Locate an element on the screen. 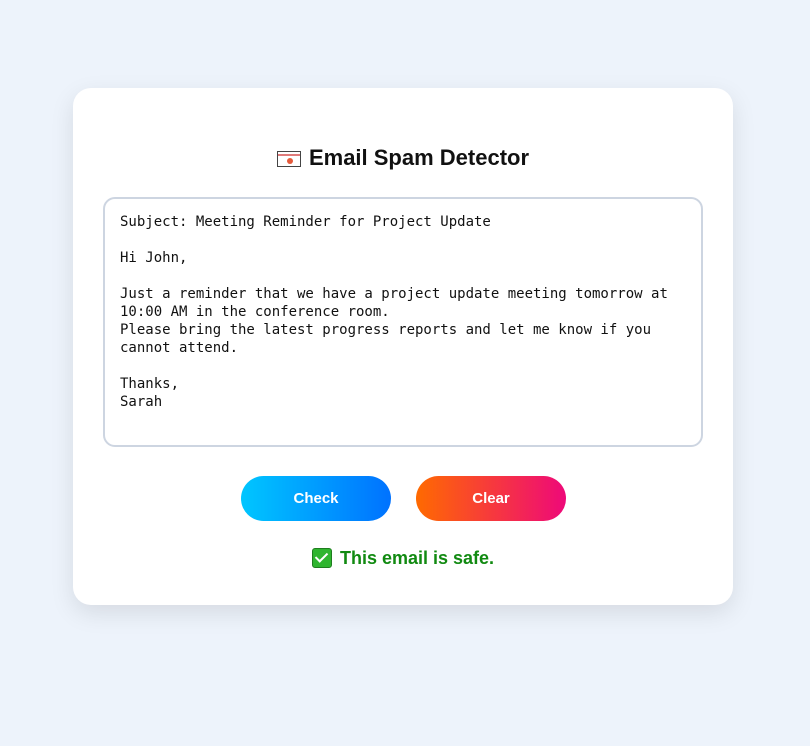 The height and width of the screenshot is (746, 810). check-button: Check is located at coordinates (316, 498).